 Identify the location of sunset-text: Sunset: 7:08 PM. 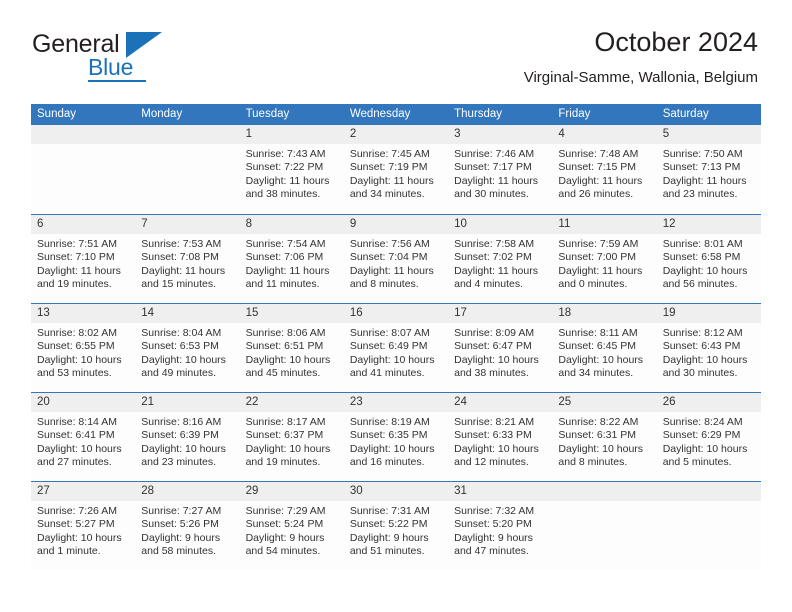
(180, 257).